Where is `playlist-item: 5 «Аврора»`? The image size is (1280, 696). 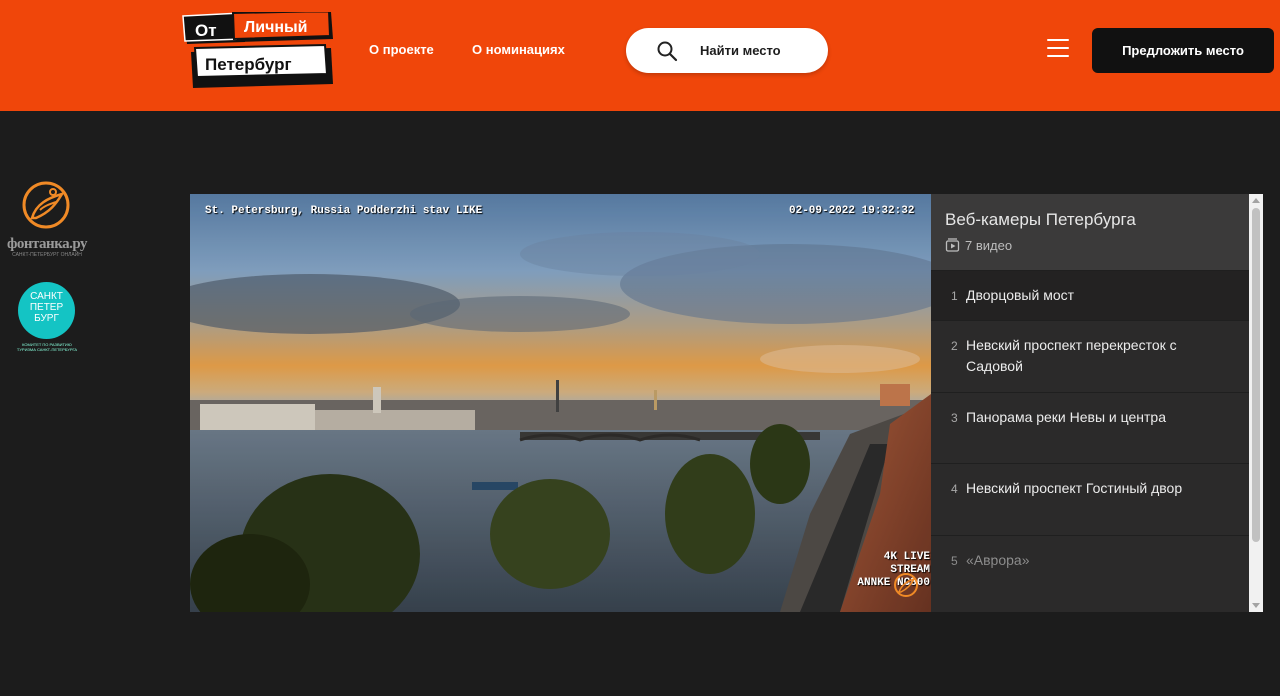 playlist-item: 5 «Аврора» is located at coordinates (1090, 573).